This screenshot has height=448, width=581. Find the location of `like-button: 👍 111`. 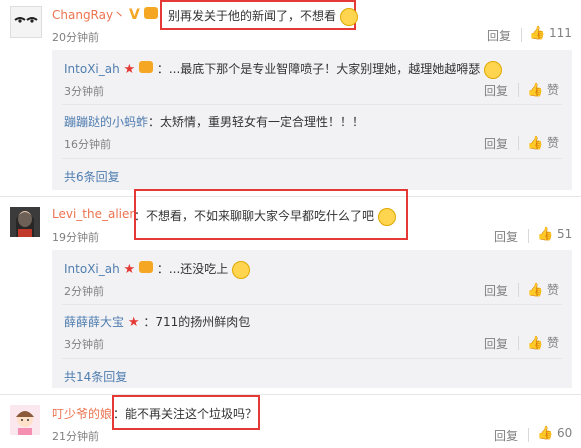

like-button: 👍 111 is located at coordinates (550, 33).